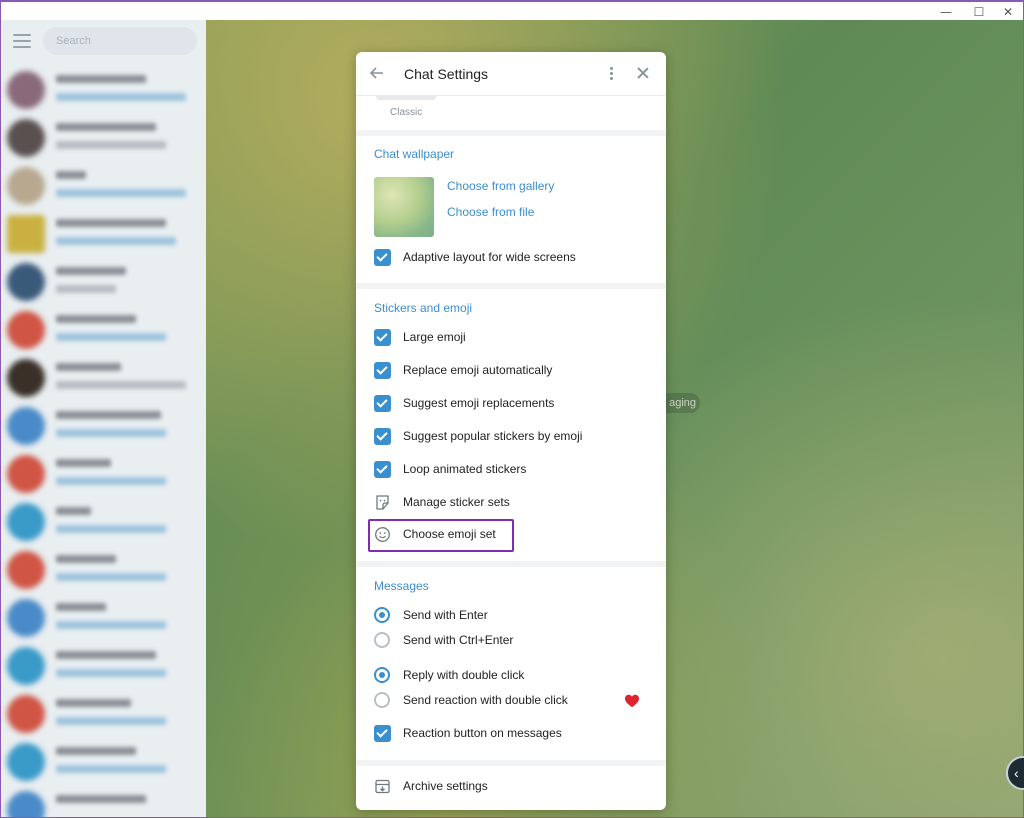  I want to click on radio-label: Reply with double click, so click(464, 675).